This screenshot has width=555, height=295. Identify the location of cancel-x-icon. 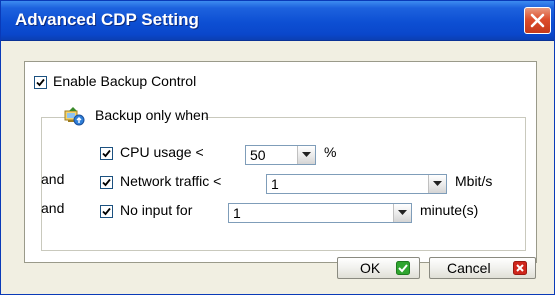
(520, 268).